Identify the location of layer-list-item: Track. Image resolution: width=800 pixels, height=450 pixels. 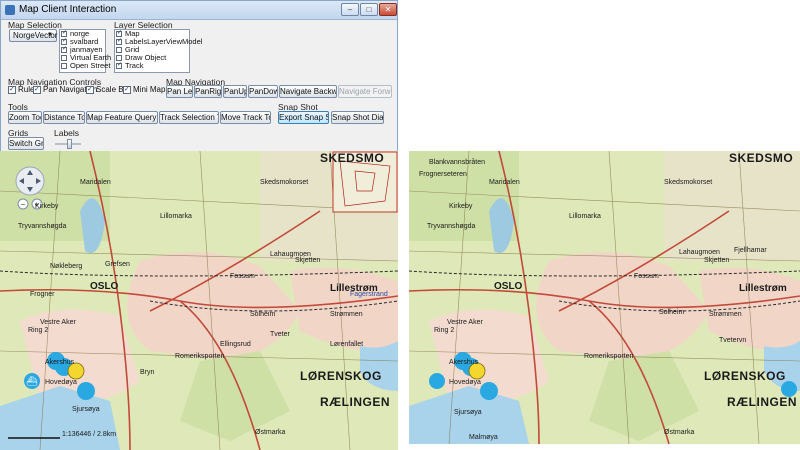
(152, 66).